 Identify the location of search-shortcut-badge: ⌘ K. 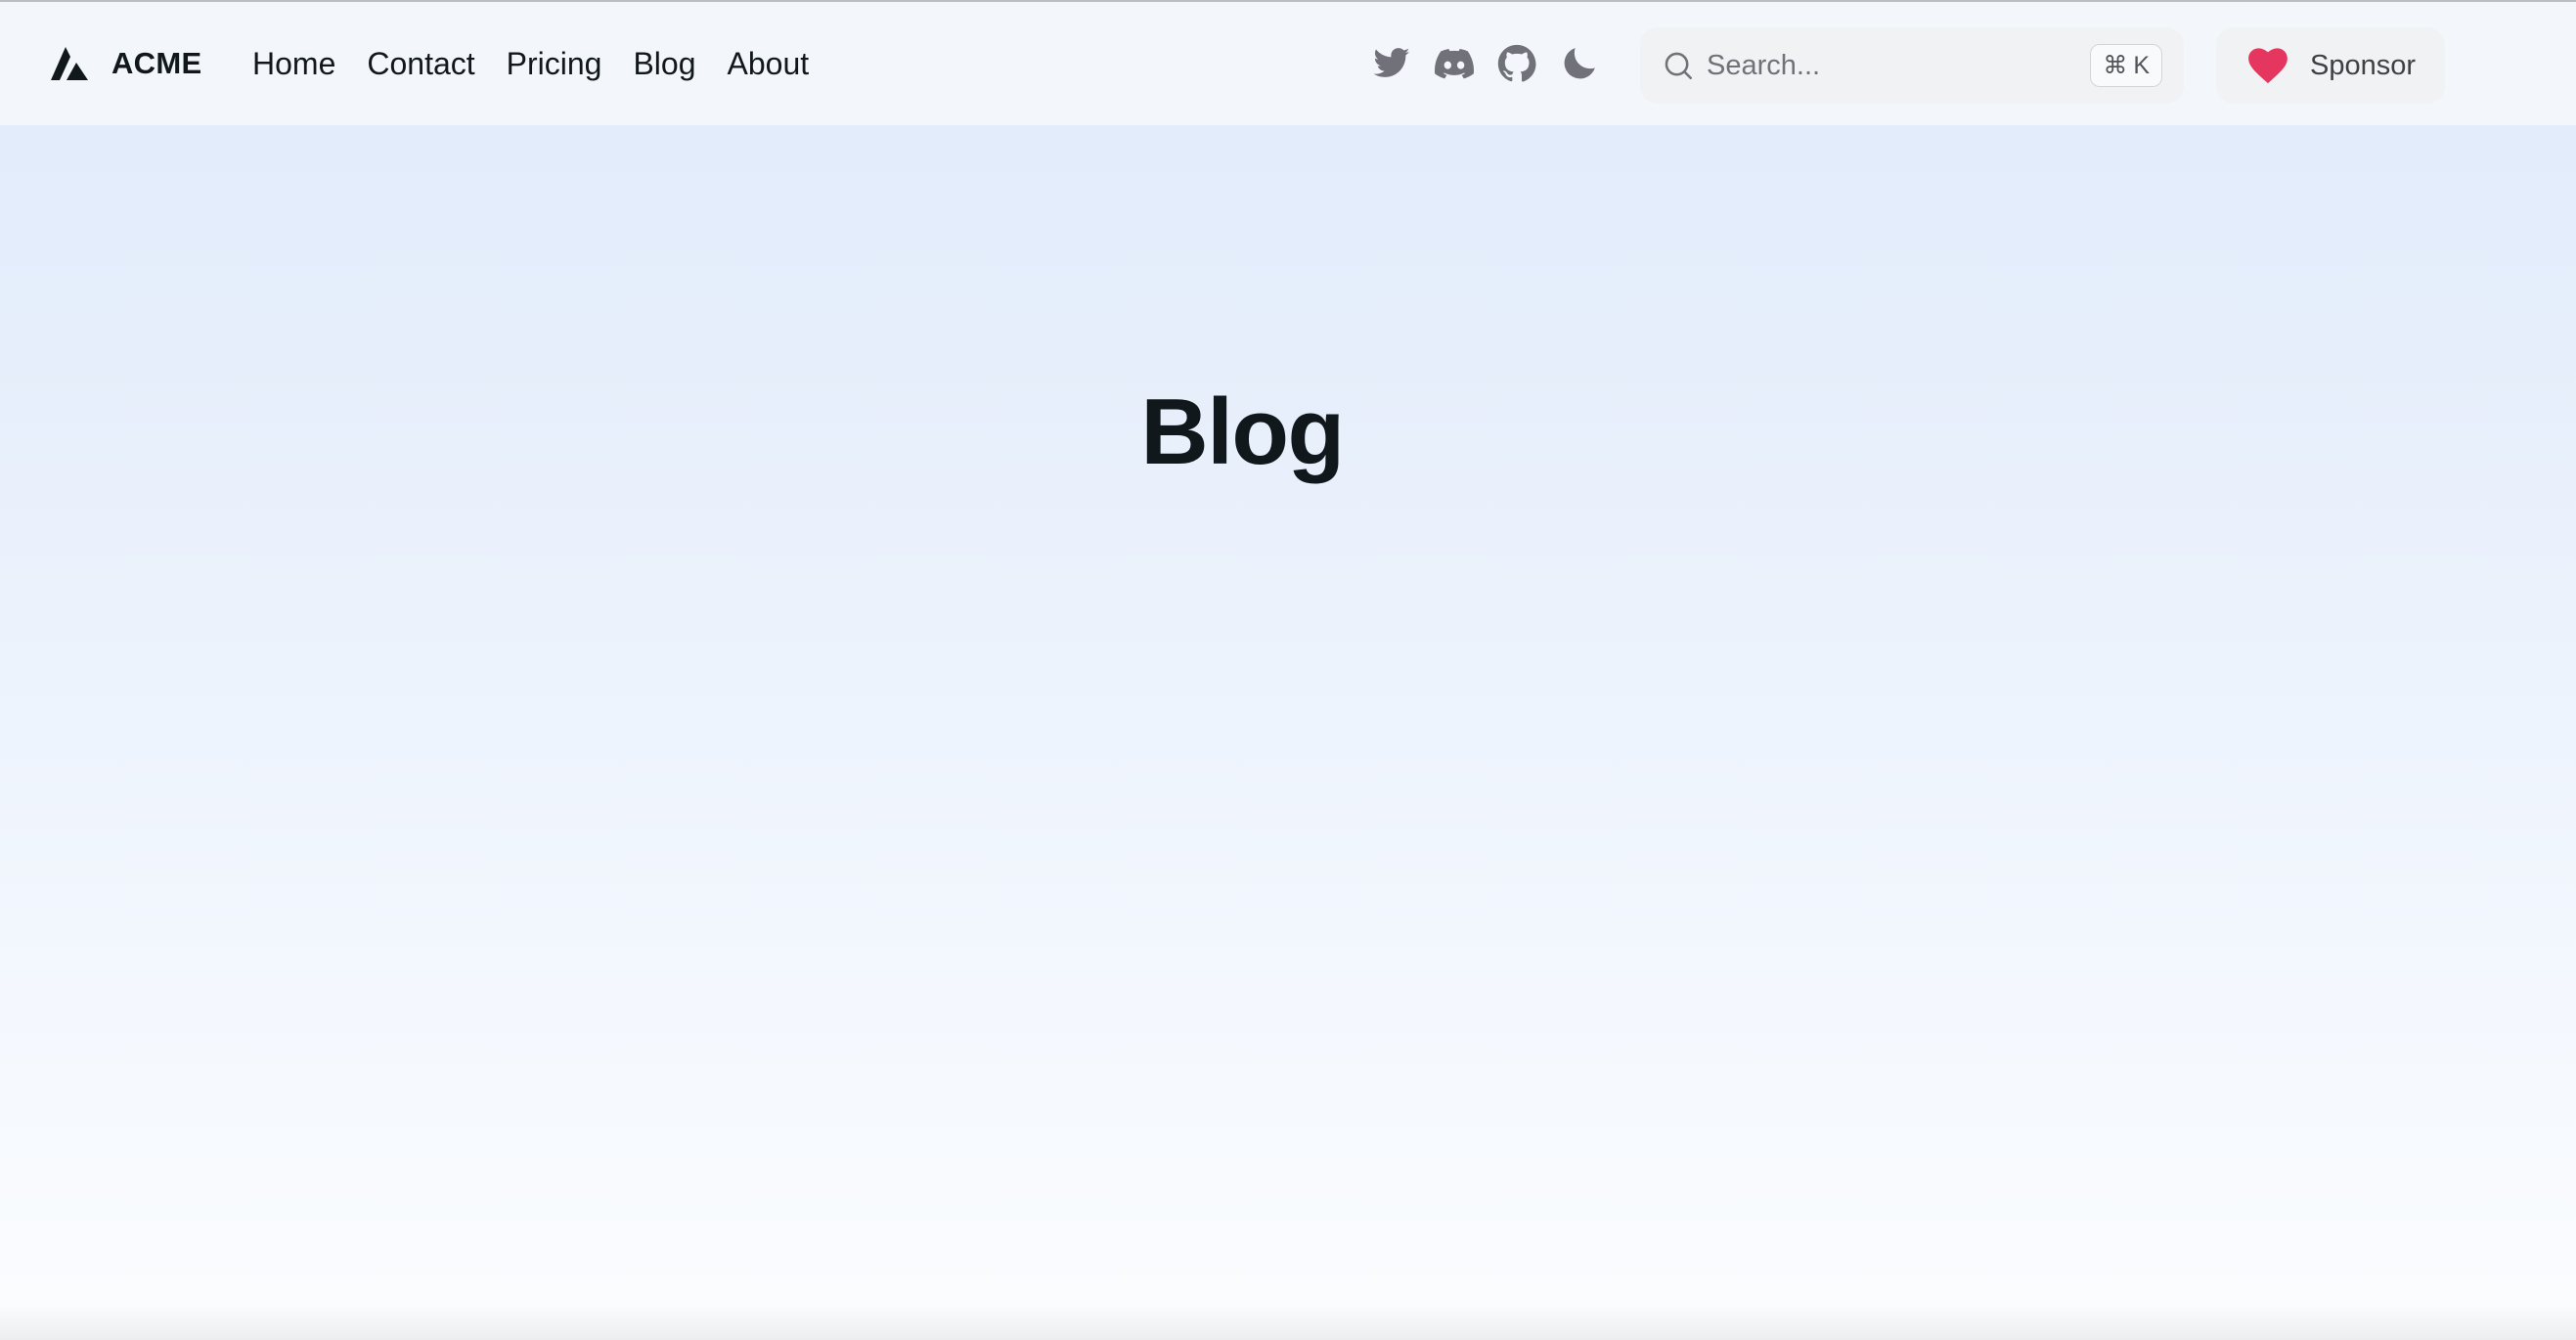
(2126, 65).